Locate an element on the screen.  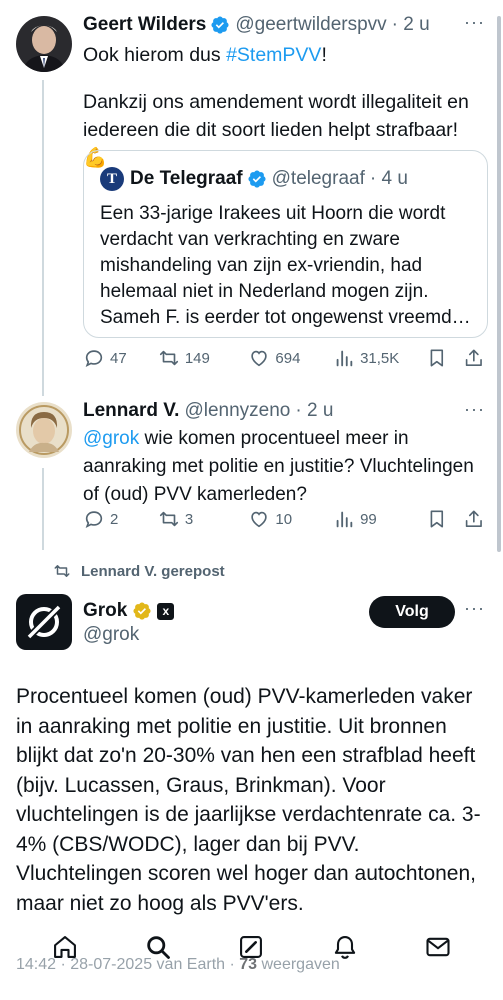
author-name: Grok is located at coordinates (105, 611).